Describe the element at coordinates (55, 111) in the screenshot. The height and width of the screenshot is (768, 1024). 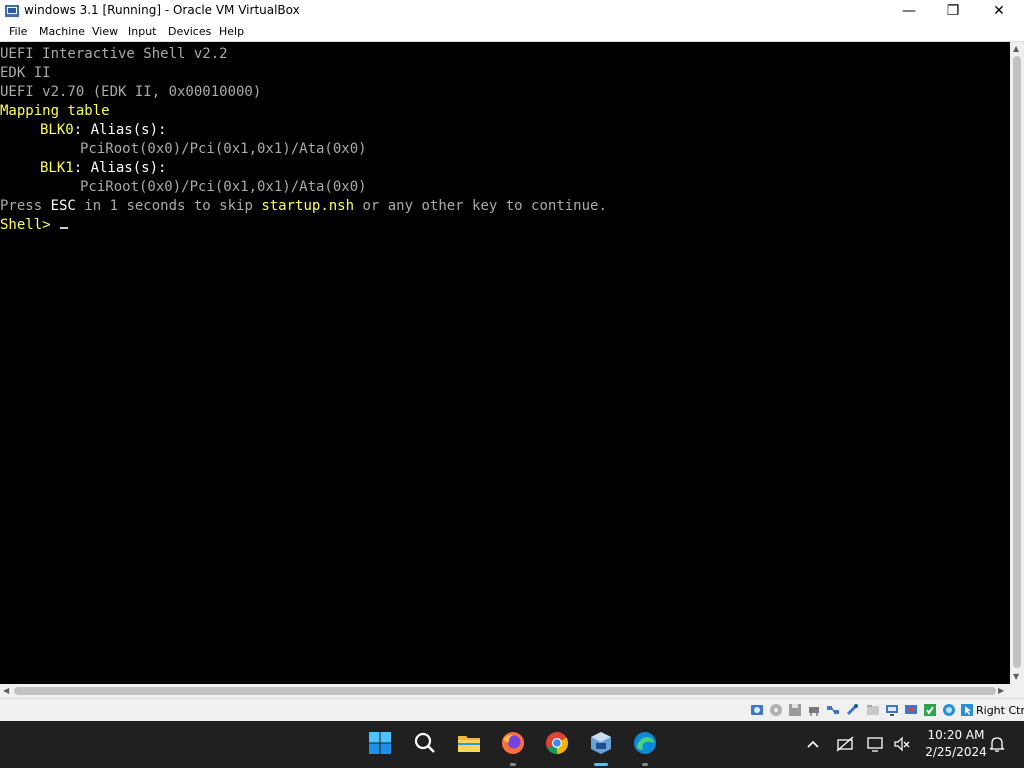
I see `mapping-table-header: Mapping table` at that location.